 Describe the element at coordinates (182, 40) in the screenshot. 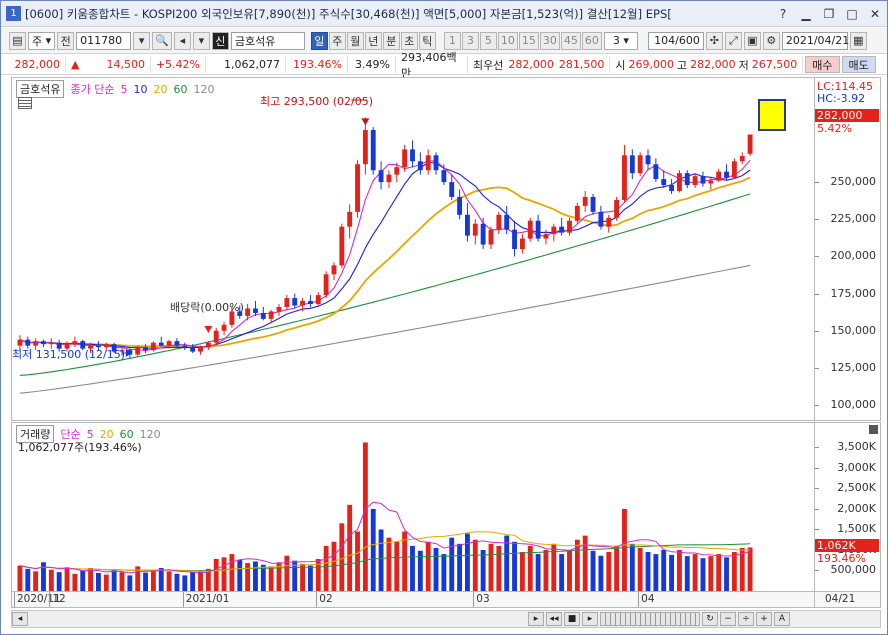

I see `sound-icon: ◂` at that location.